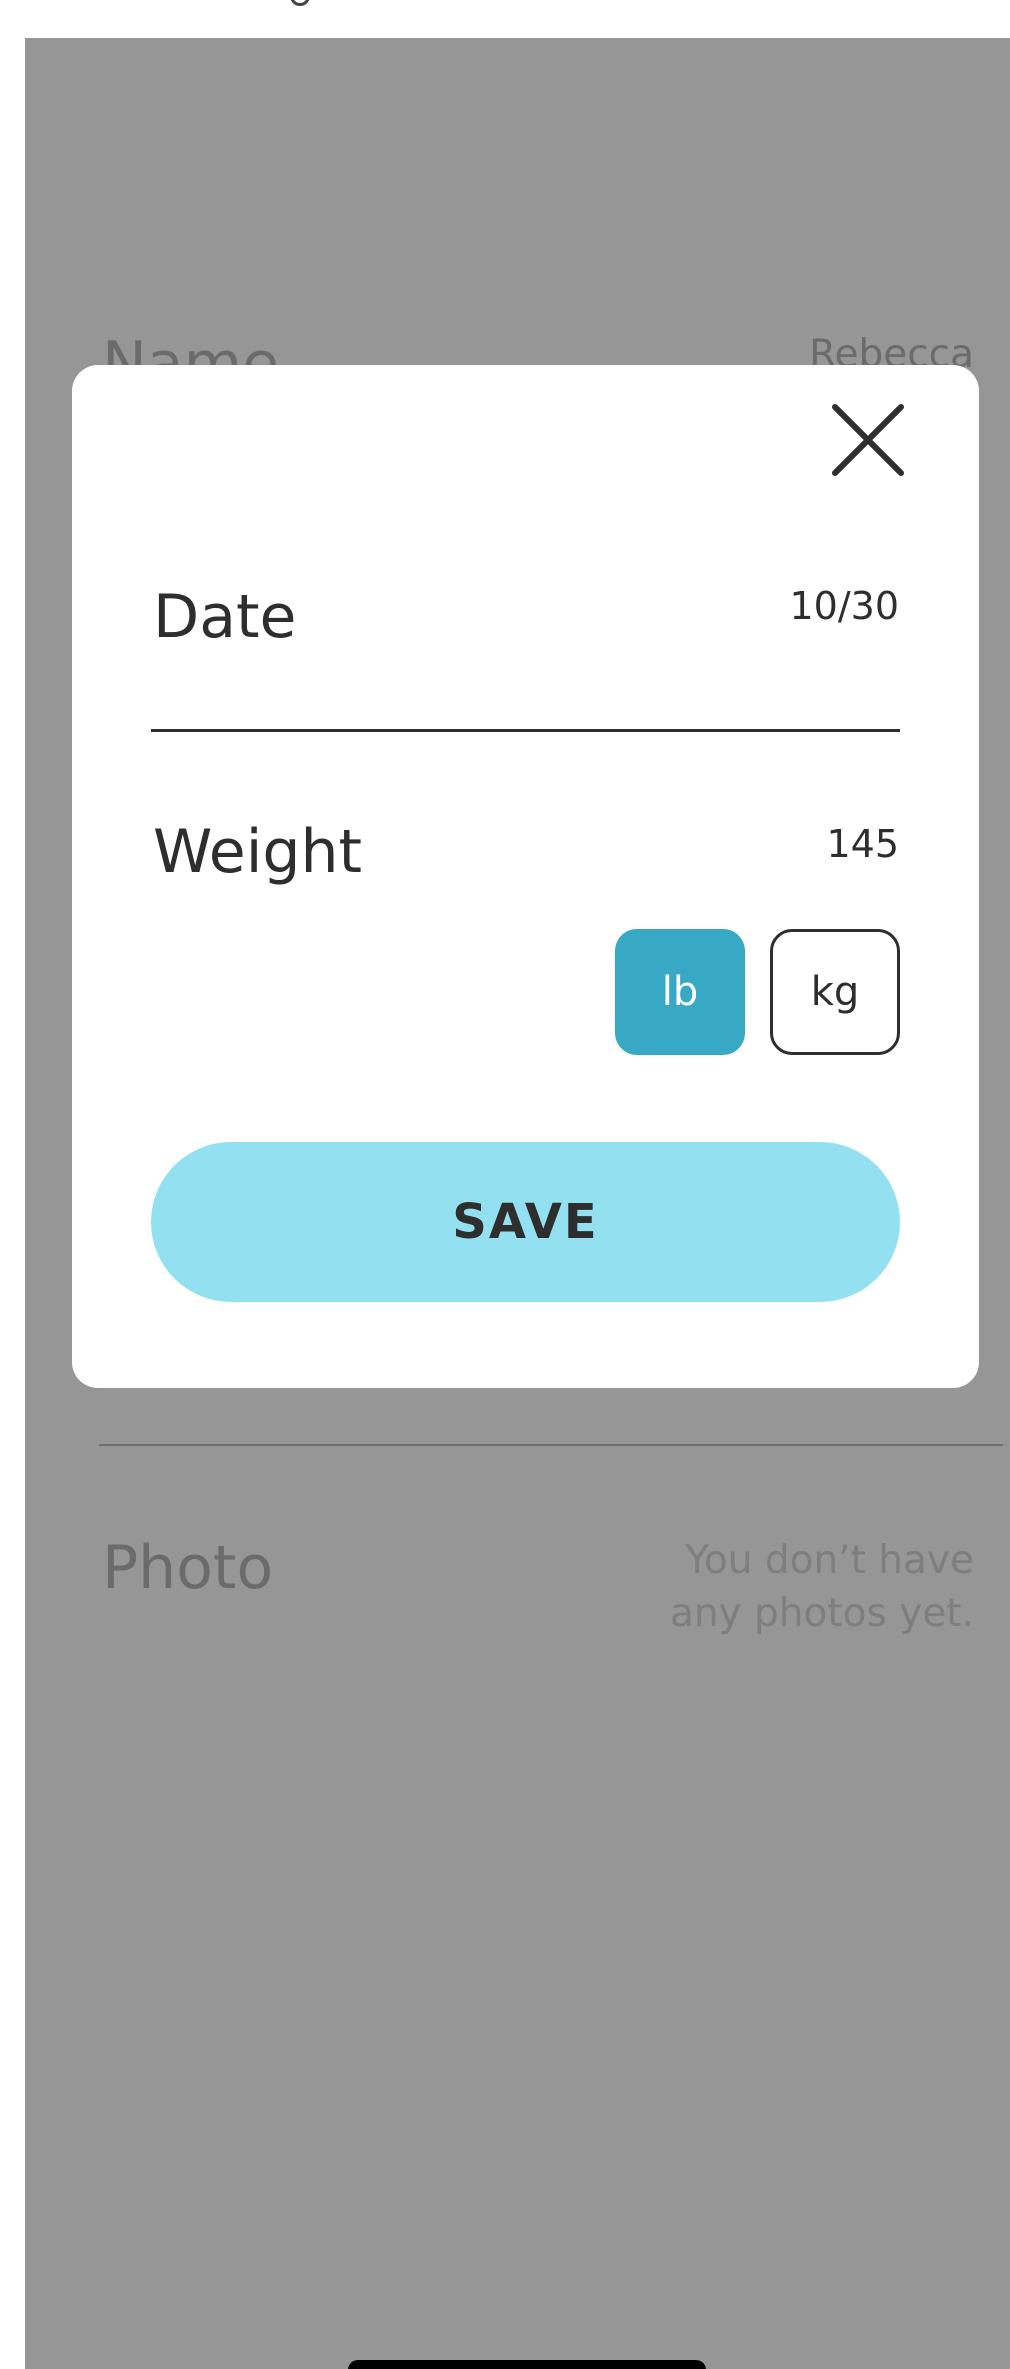  Describe the element at coordinates (525, 730) in the screenshot. I see `date-field-underline` at that location.